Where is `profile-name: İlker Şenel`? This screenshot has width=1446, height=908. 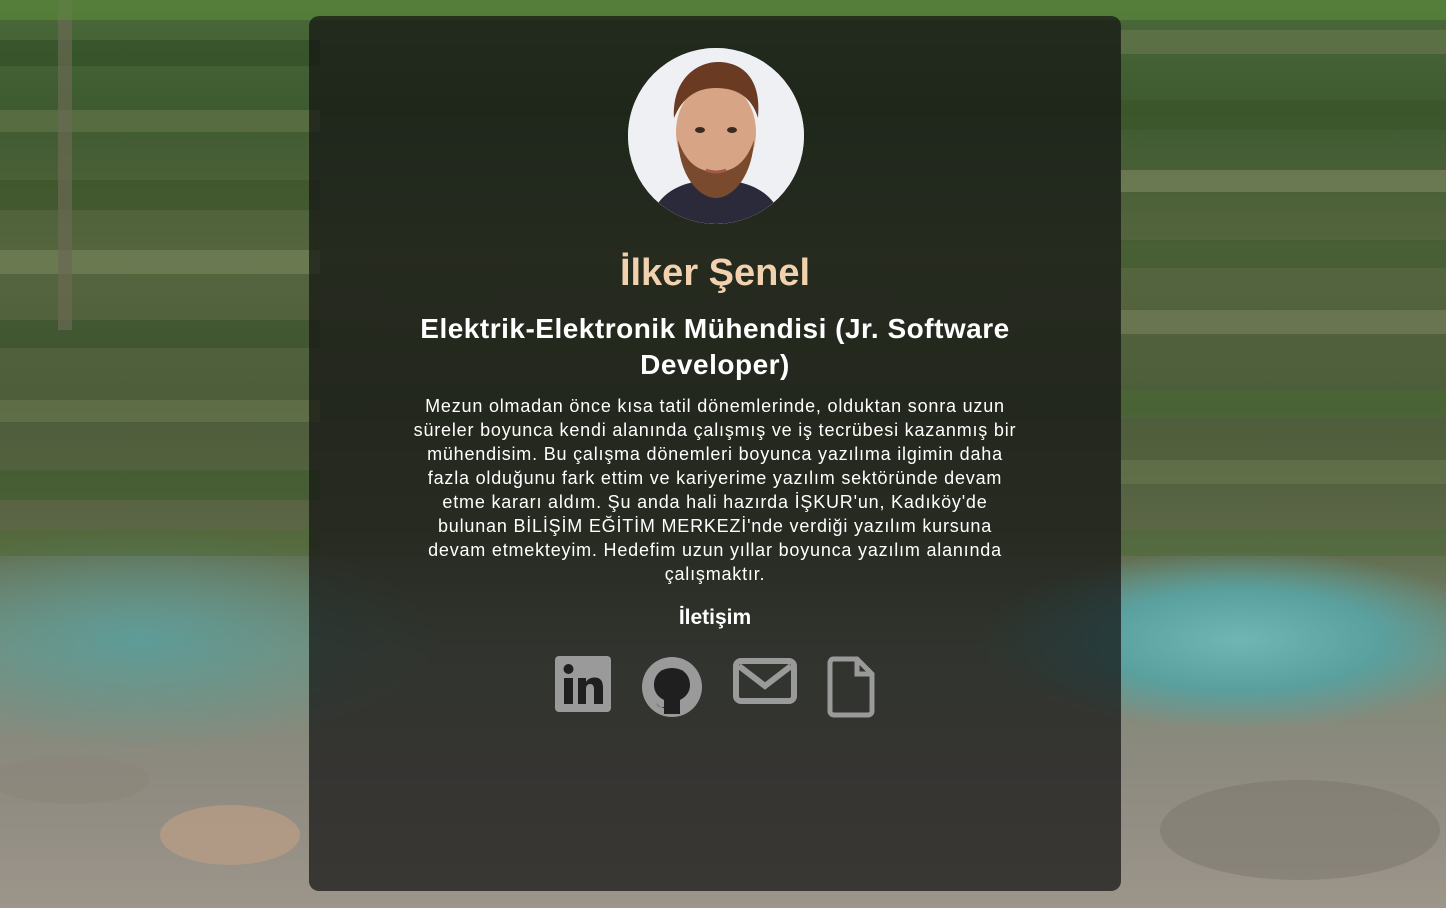 profile-name: İlker Şenel is located at coordinates (715, 273).